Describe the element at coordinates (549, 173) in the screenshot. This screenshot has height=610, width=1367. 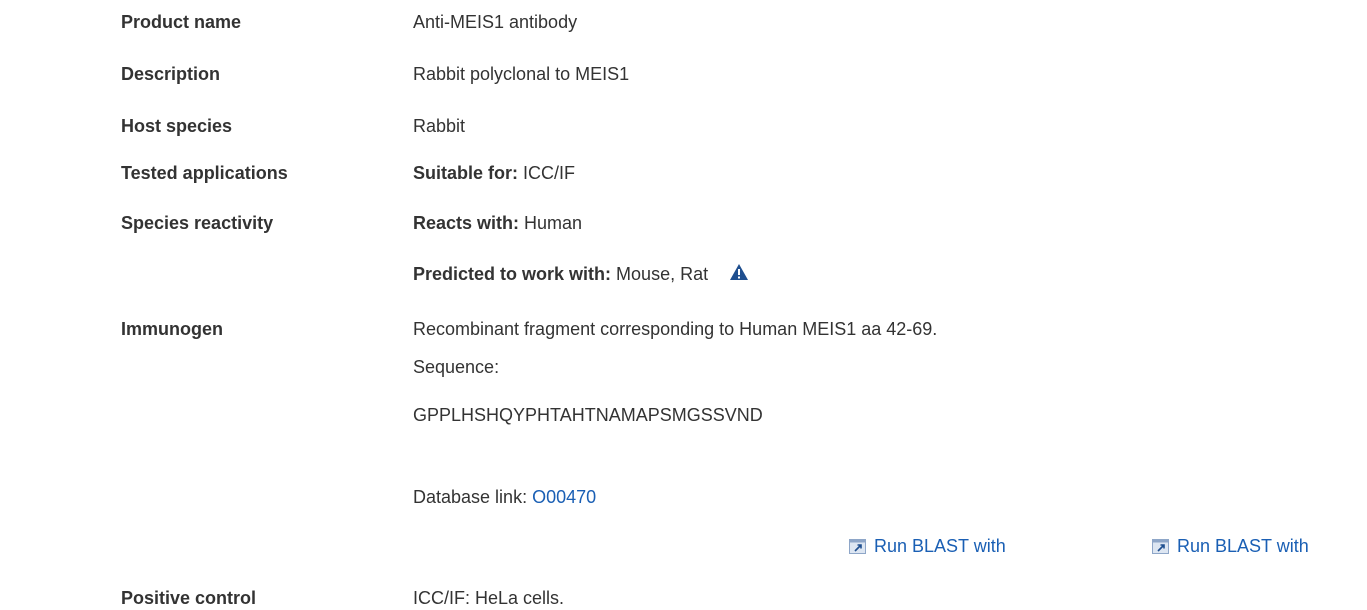
I see `suitable-for-value: ICC/IF` at that location.